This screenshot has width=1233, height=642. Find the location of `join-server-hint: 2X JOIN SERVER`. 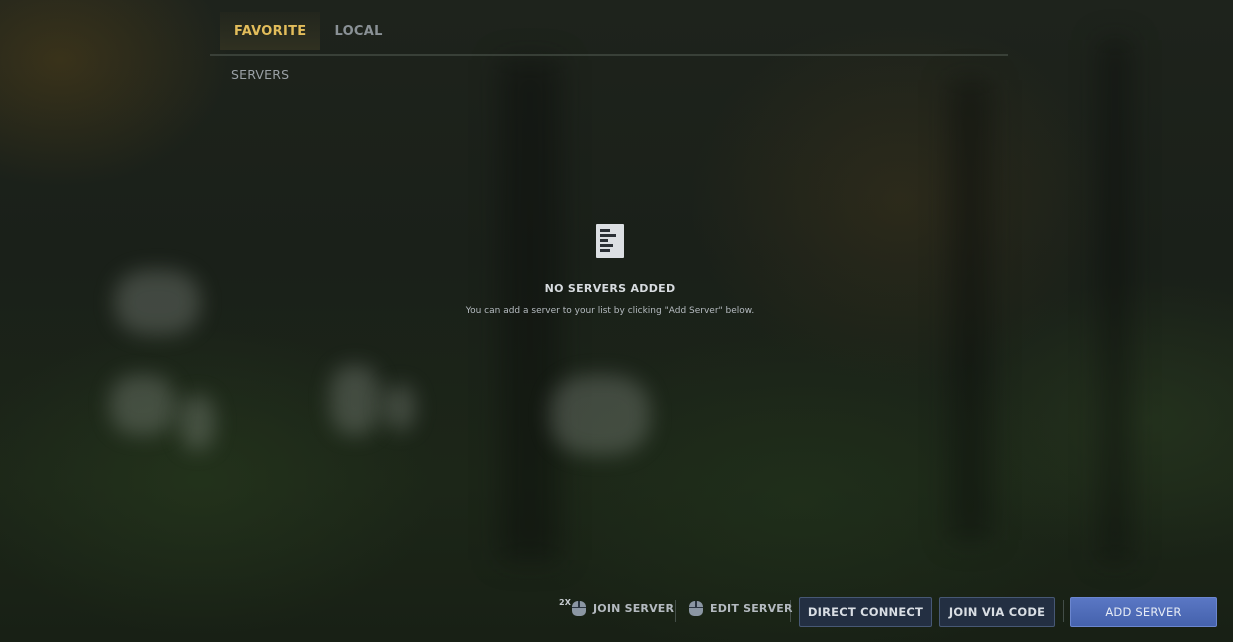

join-server-hint: 2X JOIN SERVER is located at coordinates (617, 607).